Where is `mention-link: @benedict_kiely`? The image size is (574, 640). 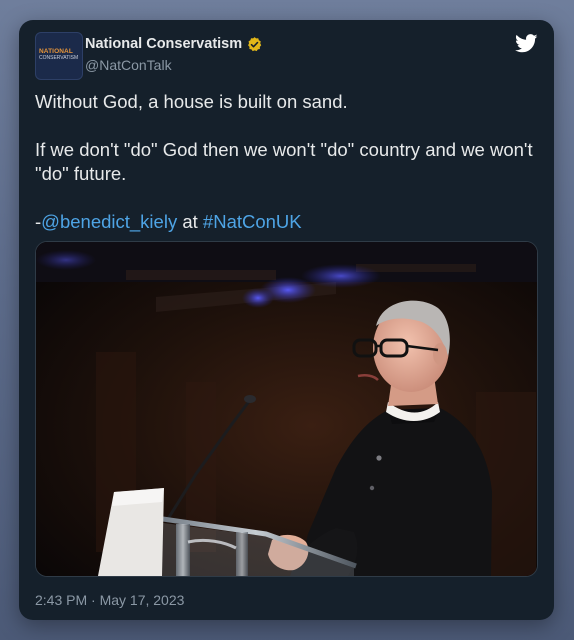
mention-link: @benedict_kiely is located at coordinates (109, 221).